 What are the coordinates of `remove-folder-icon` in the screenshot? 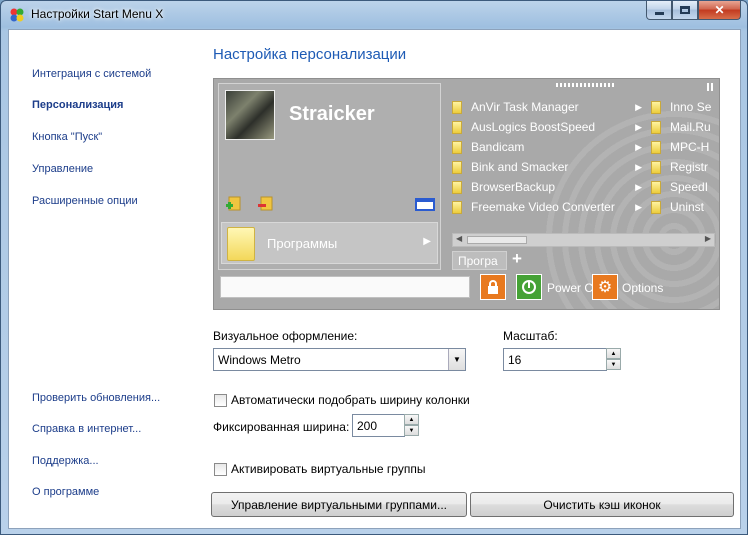 It's located at (266, 204).